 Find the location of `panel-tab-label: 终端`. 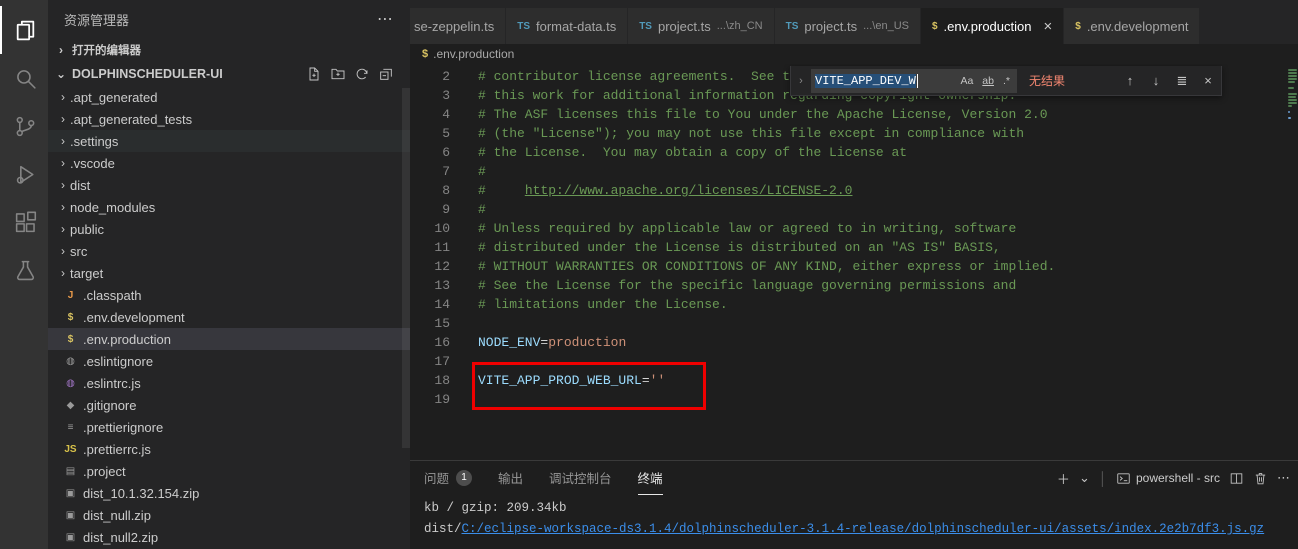

panel-tab-label: 终端 is located at coordinates (650, 479).